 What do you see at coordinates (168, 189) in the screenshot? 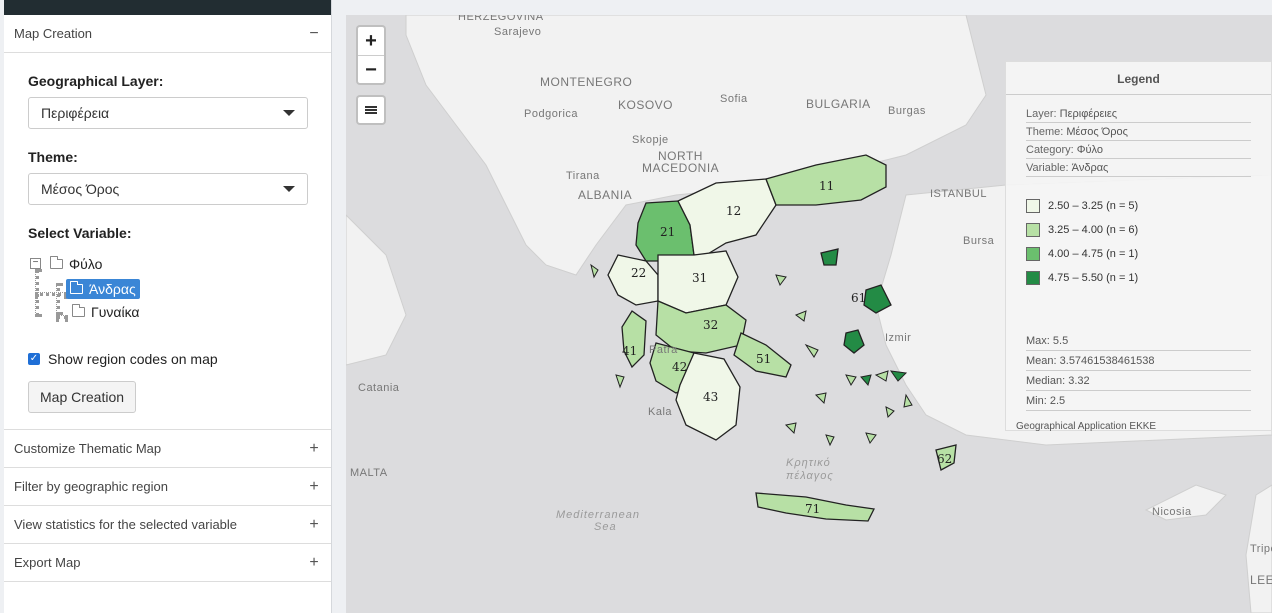
I see `theme-select: Μέσος Όρος` at bounding box center [168, 189].